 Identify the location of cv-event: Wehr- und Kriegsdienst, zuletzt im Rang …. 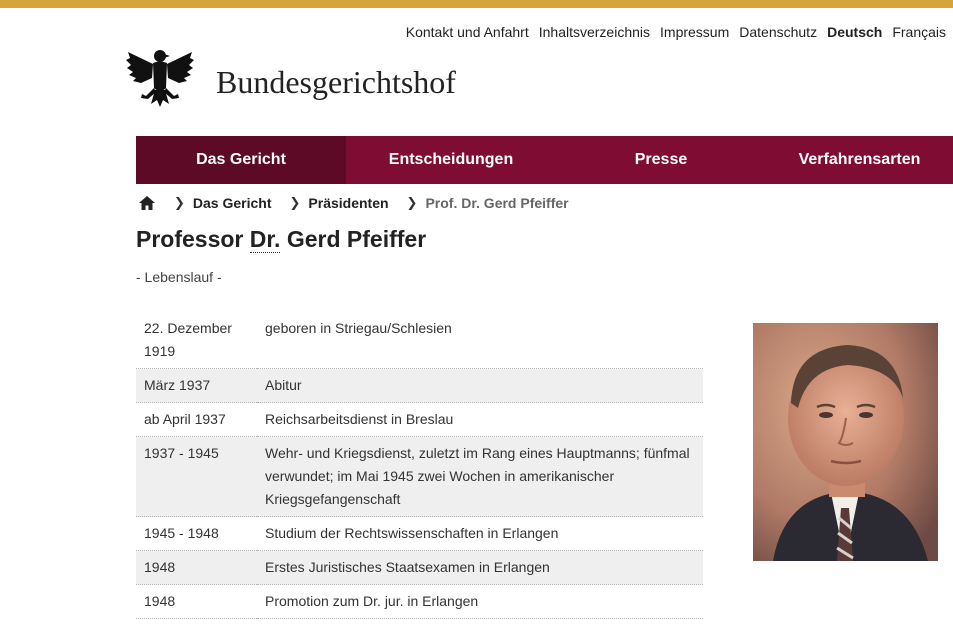
(480, 476).